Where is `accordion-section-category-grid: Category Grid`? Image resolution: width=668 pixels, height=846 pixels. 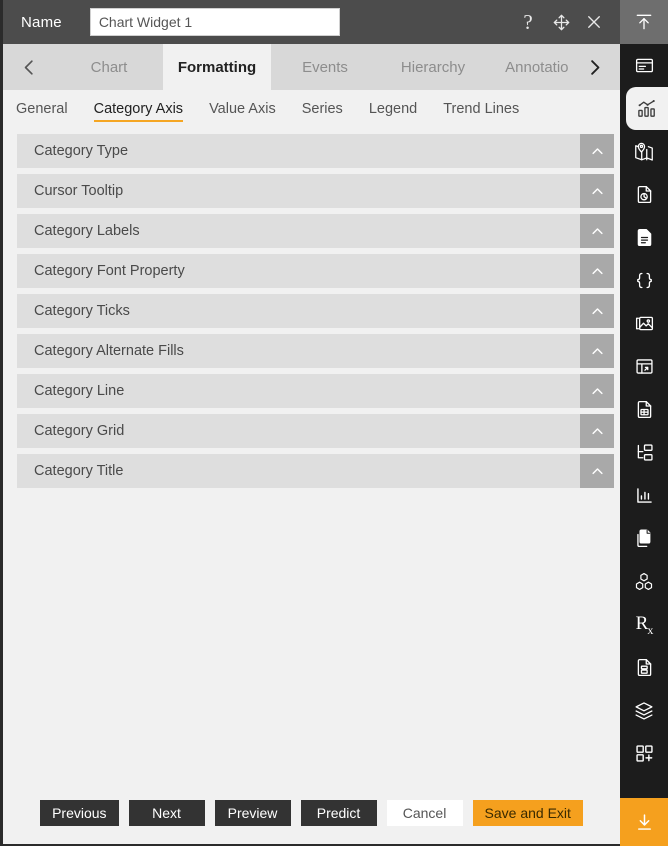
accordion-section-category-grid: Category Grid is located at coordinates (315, 431).